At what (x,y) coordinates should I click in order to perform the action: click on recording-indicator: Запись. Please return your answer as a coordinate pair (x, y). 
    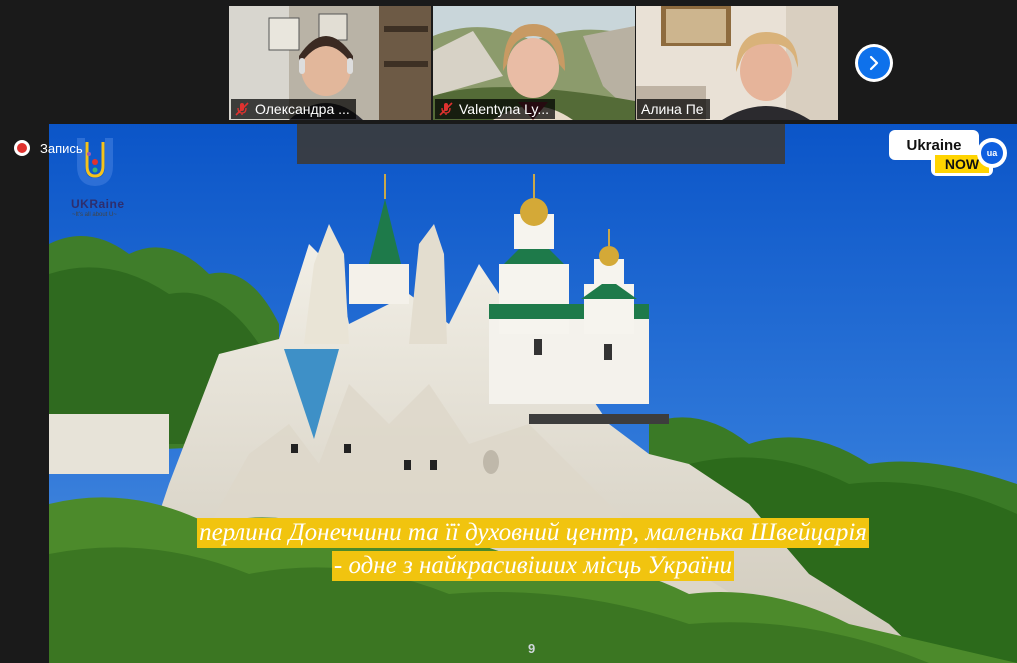
    Looking at the image, I should click on (48, 148).